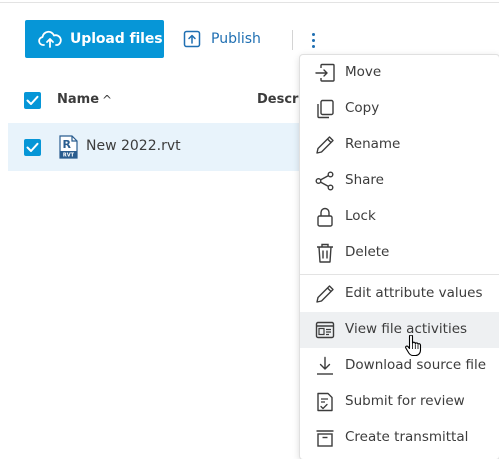 The height and width of the screenshot is (459, 499). What do you see at coordinates (399, 217) in the screenshot?
I see `menu-item-lock: Lock` at bounding box center [399, 217].